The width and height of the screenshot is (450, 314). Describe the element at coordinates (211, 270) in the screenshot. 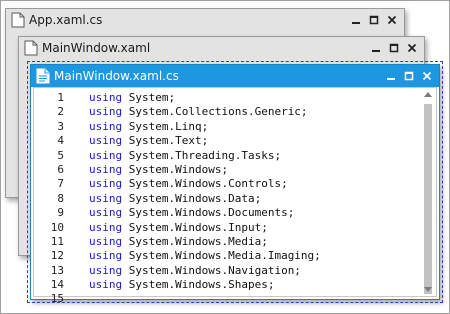

I see `code-rest: System.Windows.Navigation;` at that location.